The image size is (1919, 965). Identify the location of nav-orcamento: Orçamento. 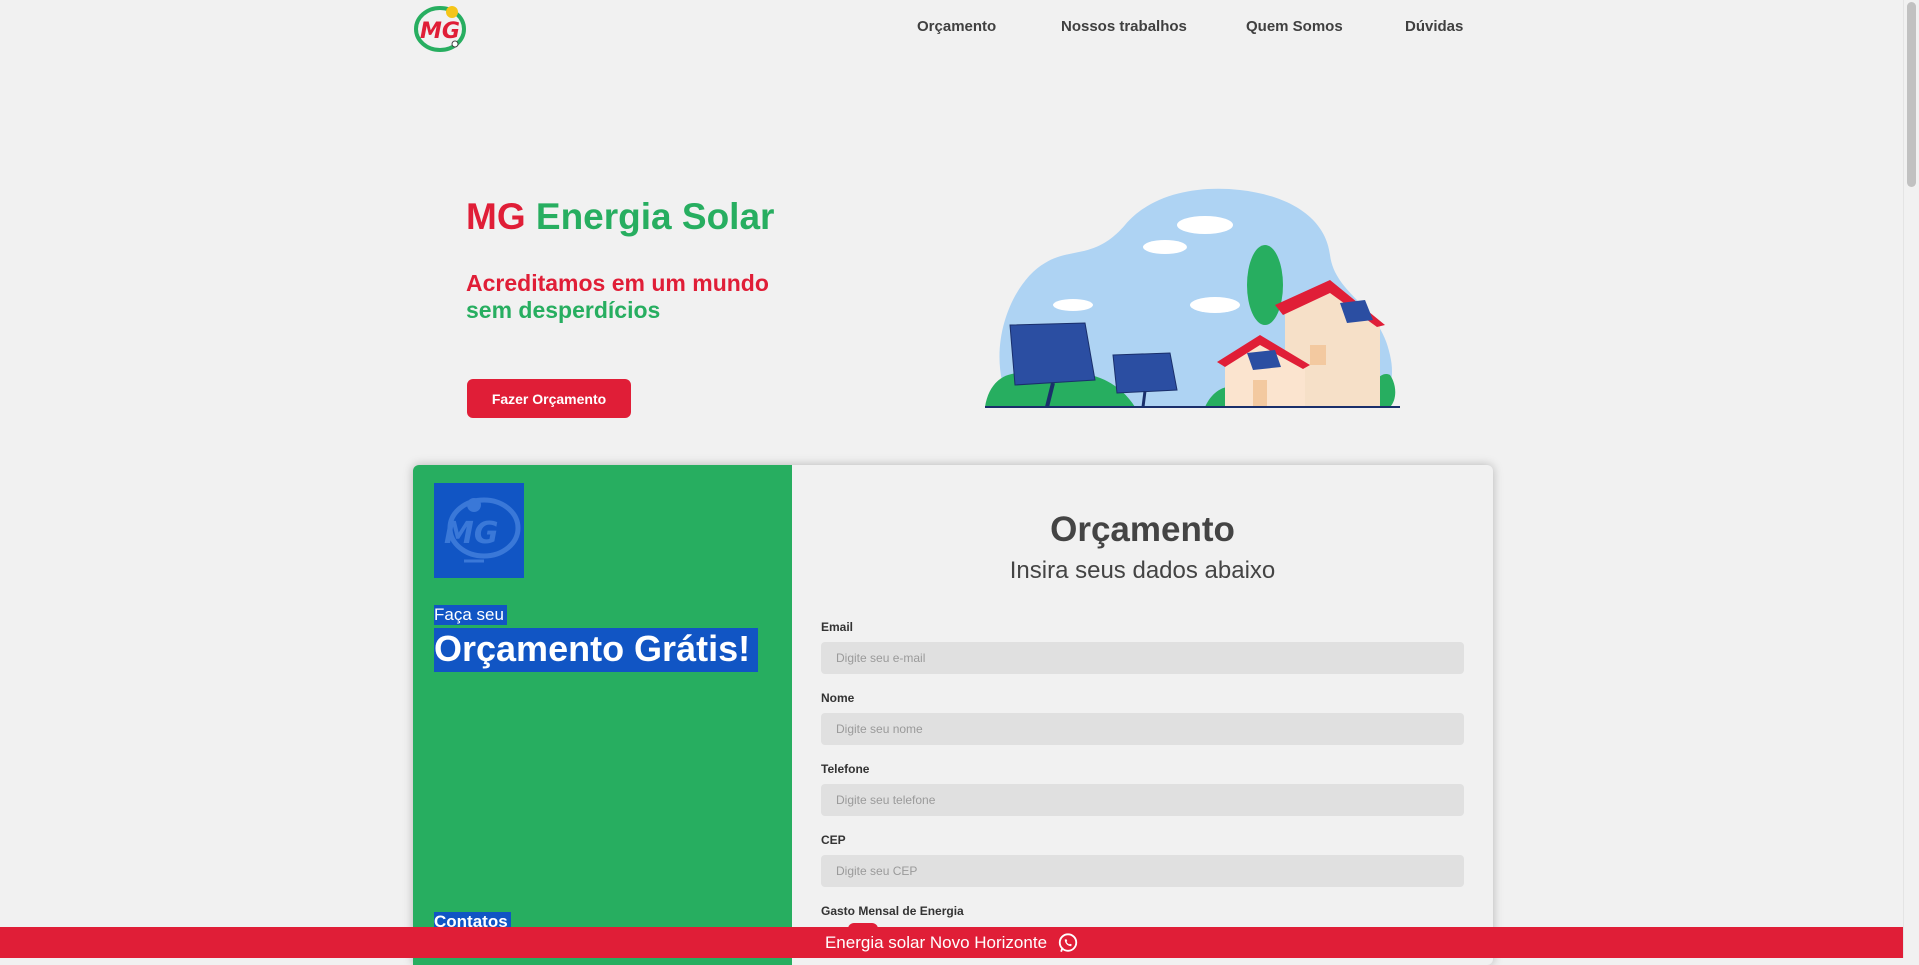
(956, 26).